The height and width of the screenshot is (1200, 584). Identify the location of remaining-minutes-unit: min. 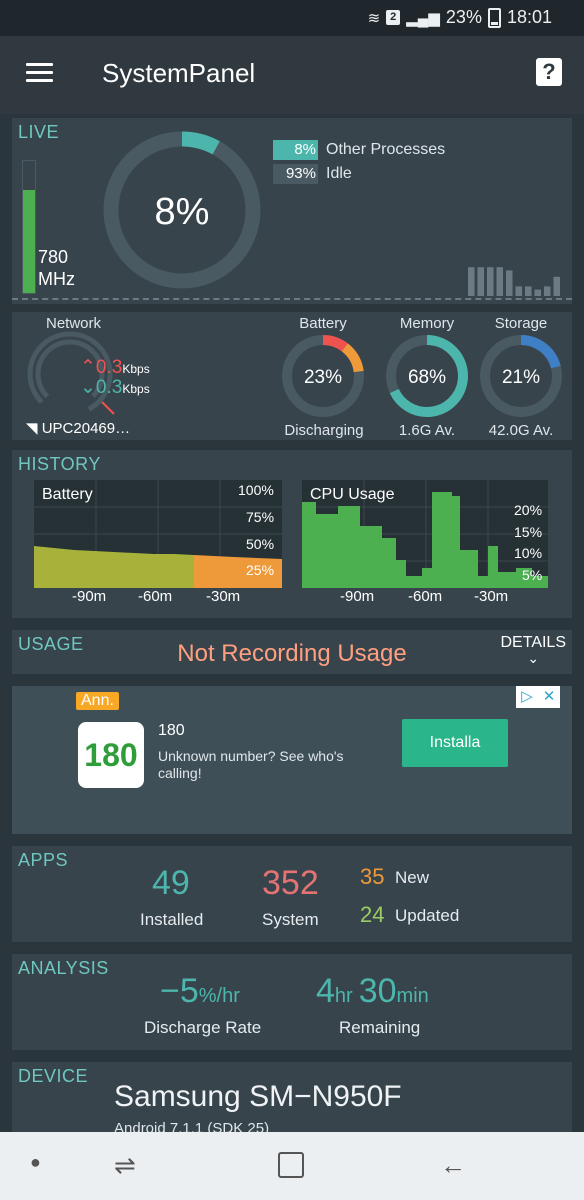
(412, 996).